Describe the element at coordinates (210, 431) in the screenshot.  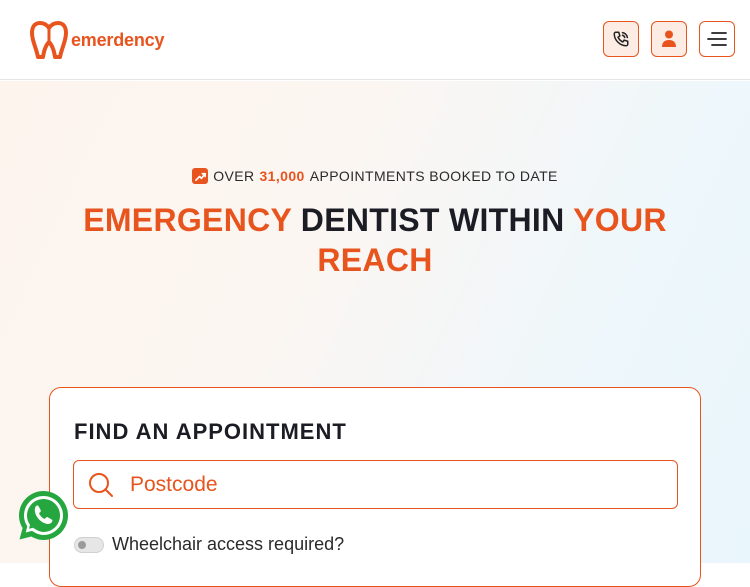
I see `finder-title: FIND AN APPOINTMENT` at that location.